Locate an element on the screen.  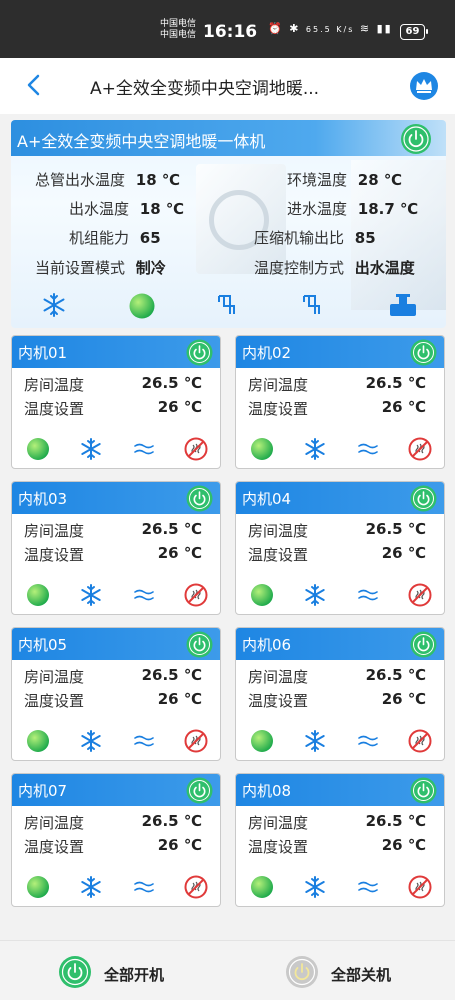
panel-row: 出水温度 18 ℃ is located at coordinates (126, 208).